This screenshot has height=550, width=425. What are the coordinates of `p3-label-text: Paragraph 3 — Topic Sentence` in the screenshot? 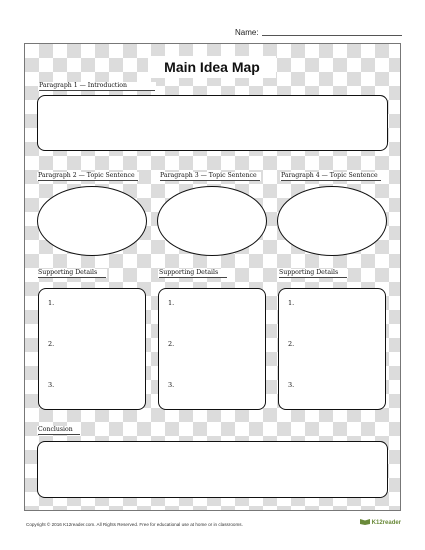 It's located at (208, 175).